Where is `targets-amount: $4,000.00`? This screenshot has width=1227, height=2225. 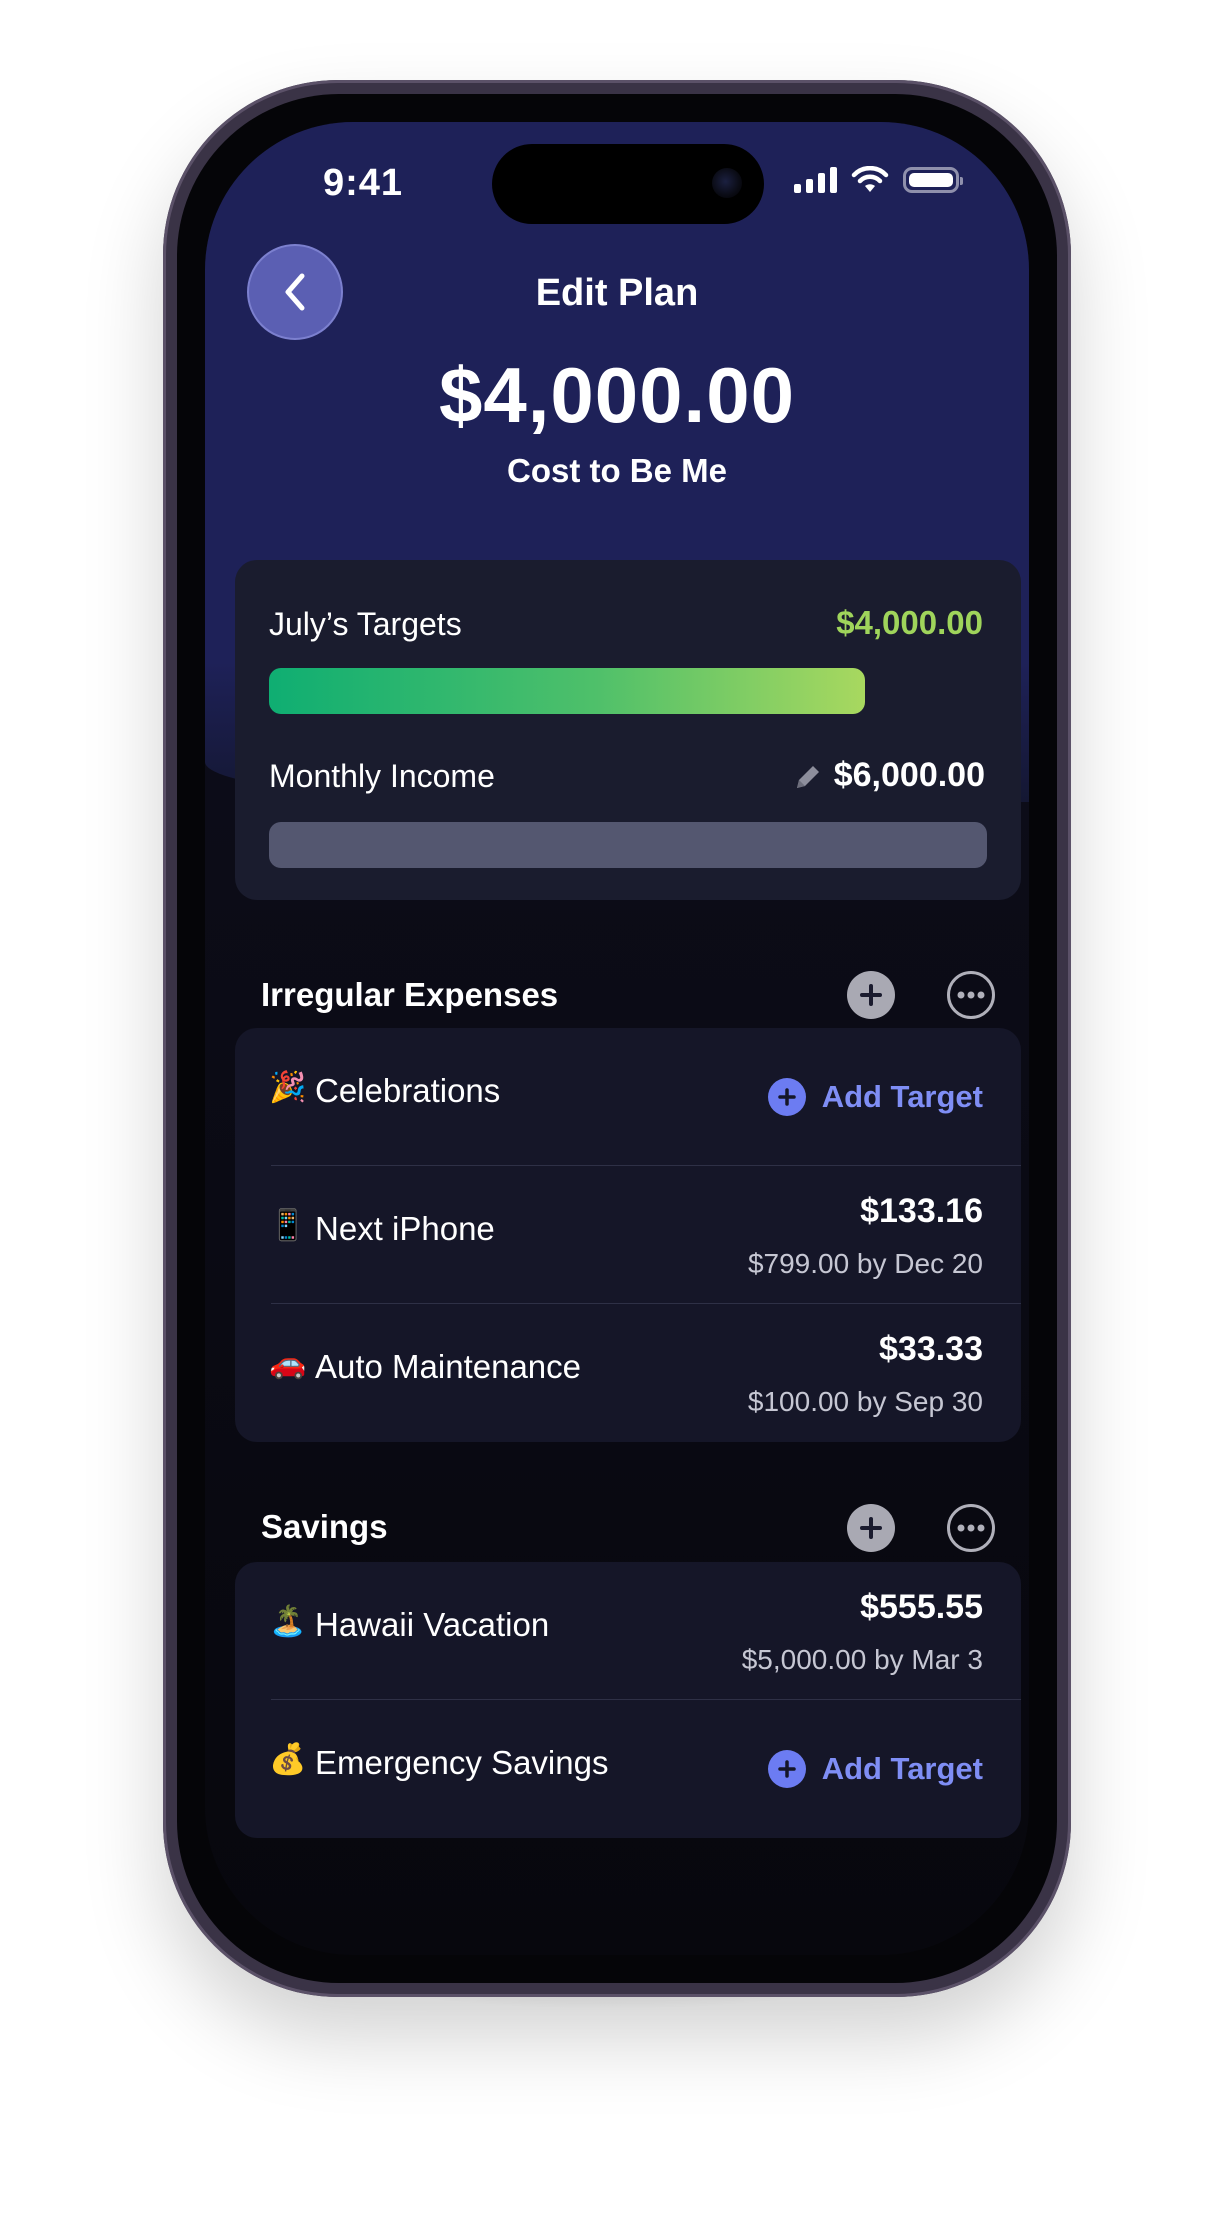 targets-amount: $4,000.00 is located at coordinates (909, 622).